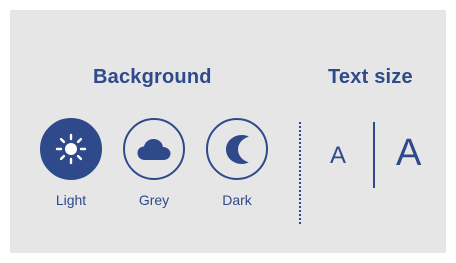 This screenshot has height=263, width=456. I want to click on sun-icon, so click(71, 149).